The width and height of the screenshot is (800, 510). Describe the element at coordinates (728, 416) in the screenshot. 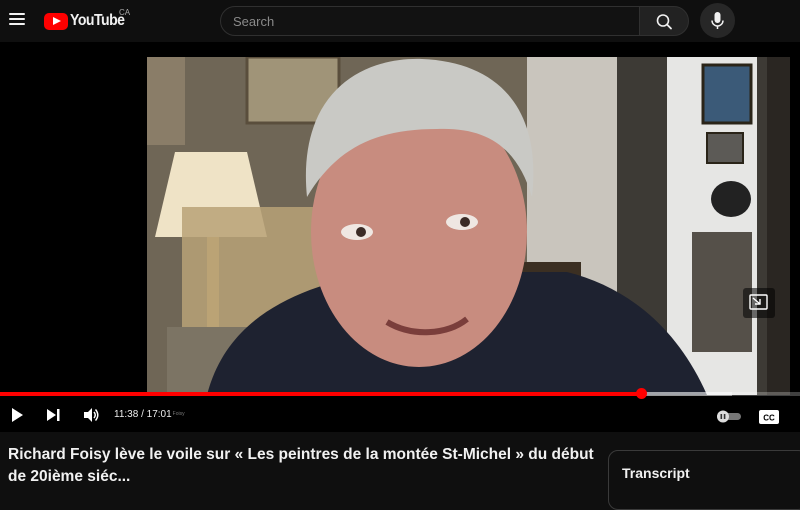

I see `autoplay-toggle-icon` at that location.